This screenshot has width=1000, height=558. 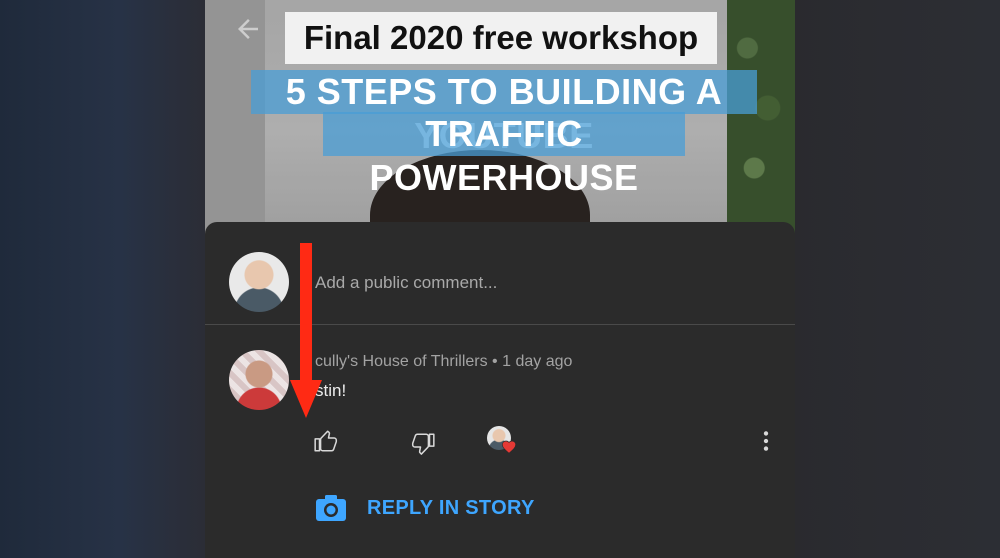 I want to click on comment-text: stin!, so click(x=331, y=390).